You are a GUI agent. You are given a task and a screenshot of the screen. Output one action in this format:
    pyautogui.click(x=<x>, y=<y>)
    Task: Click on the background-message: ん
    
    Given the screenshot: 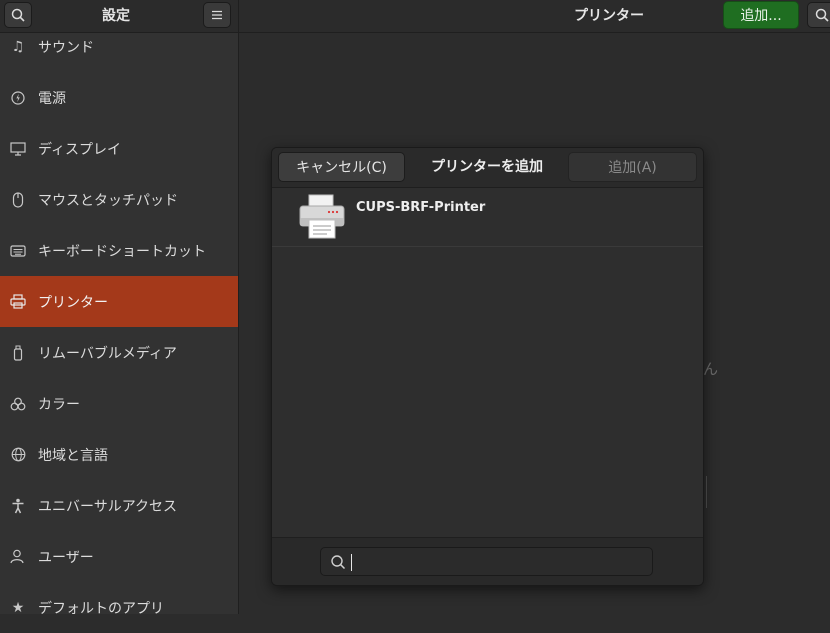 What is the action you would take?
    pyautogui.click(x=711, y=369)
    